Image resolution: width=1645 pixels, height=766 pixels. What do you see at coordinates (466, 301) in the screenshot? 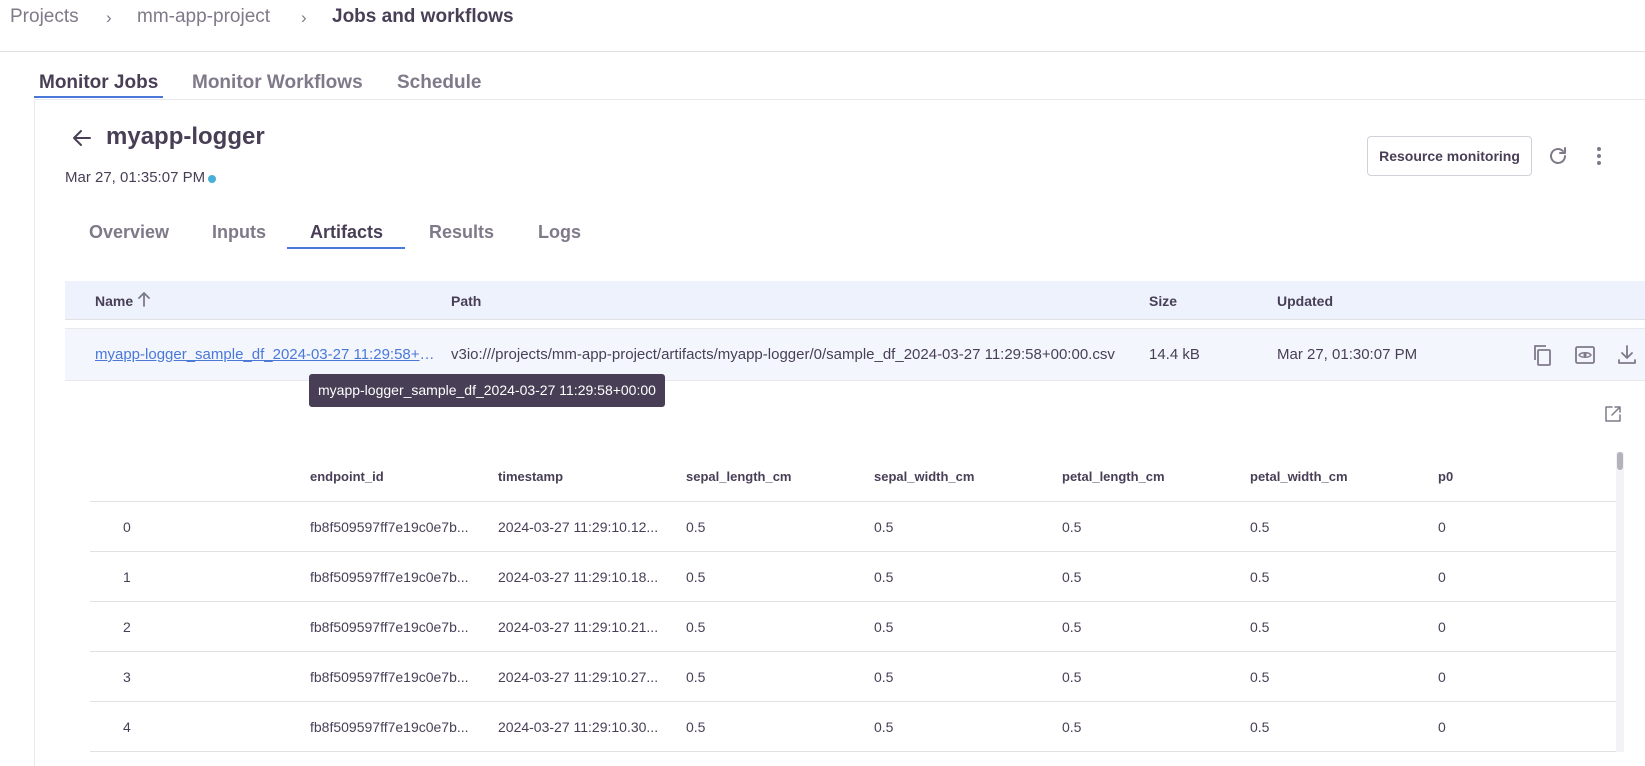
I see `column-path-header: Path` at bounding box center [466, 301].